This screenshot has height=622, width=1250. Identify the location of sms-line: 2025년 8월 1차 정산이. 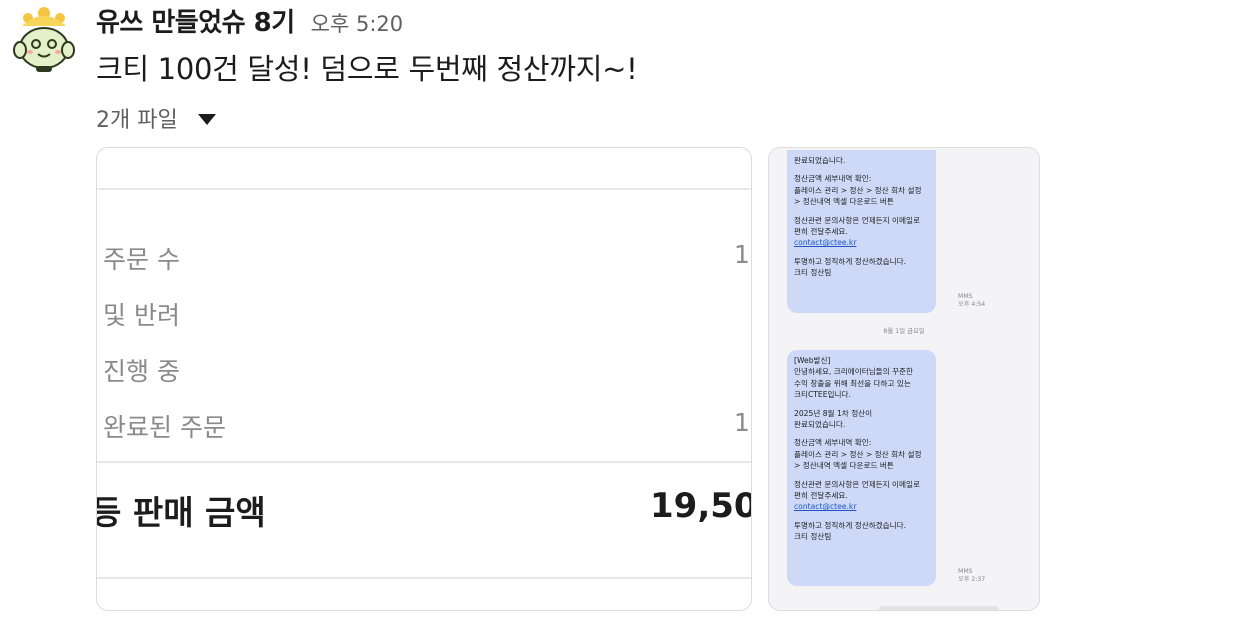
(833, 413).